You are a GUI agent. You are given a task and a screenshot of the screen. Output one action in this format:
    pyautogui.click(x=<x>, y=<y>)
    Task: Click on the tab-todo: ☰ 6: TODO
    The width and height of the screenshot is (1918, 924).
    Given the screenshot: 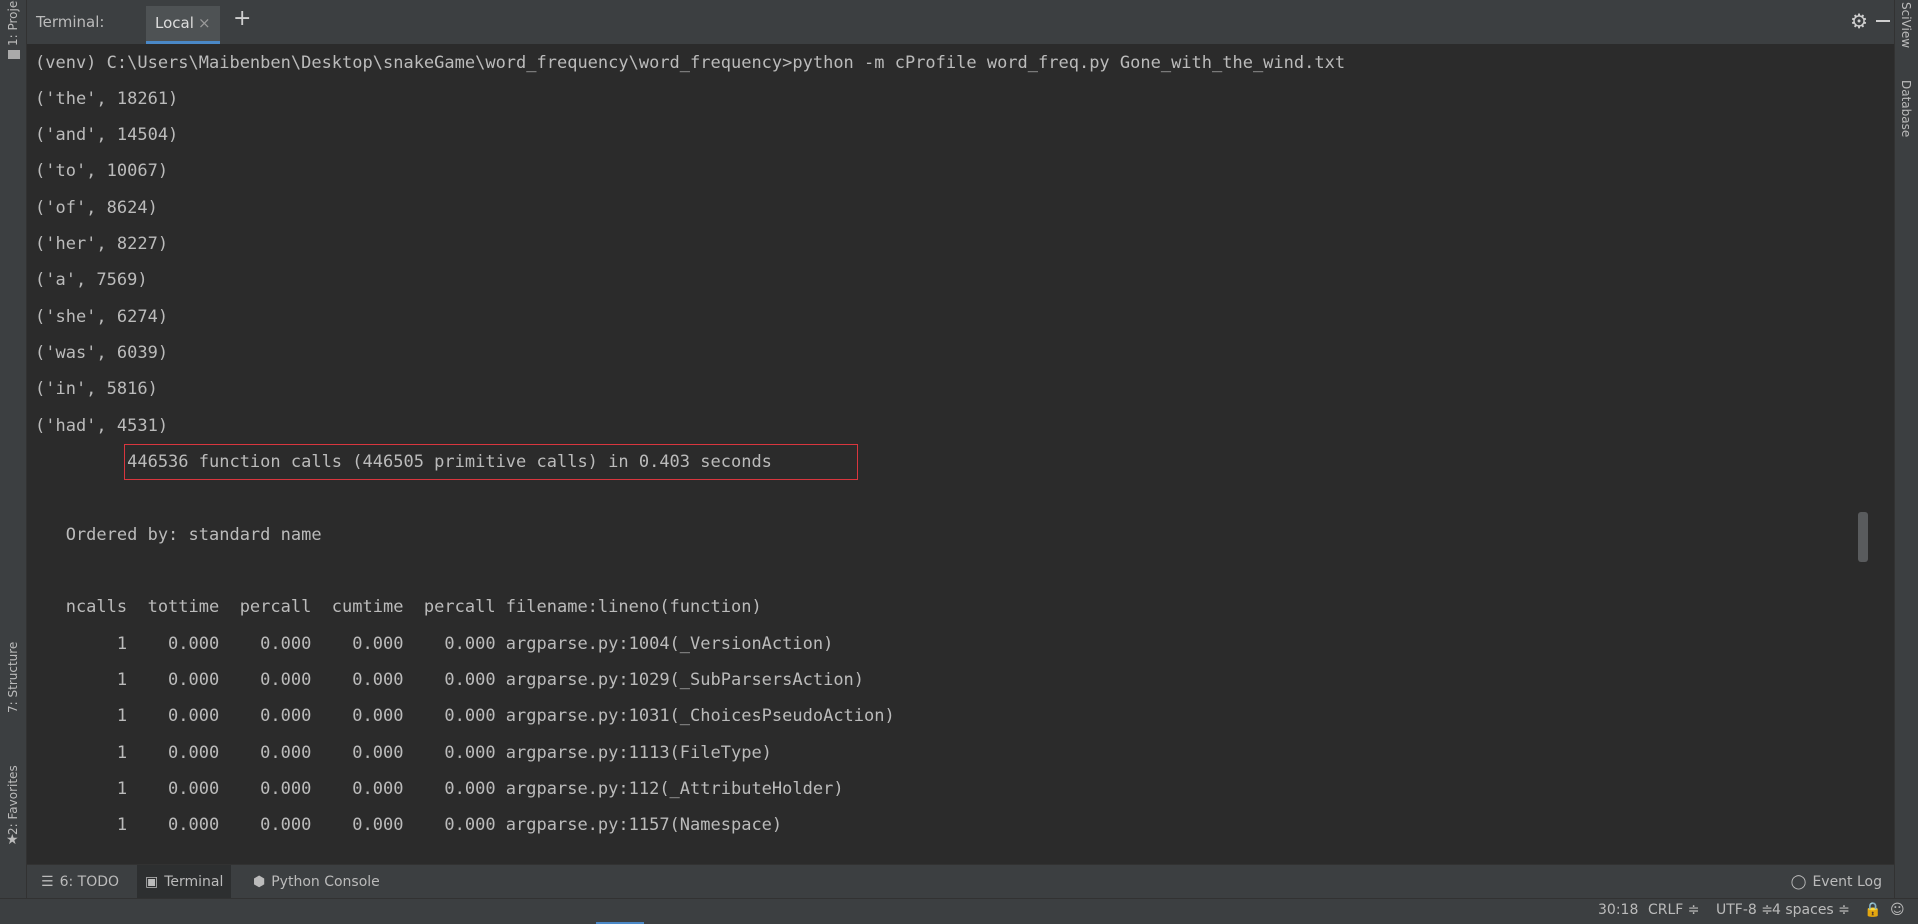 What is the action you would take?
    pyautogui.click(x=80, y=882)
    